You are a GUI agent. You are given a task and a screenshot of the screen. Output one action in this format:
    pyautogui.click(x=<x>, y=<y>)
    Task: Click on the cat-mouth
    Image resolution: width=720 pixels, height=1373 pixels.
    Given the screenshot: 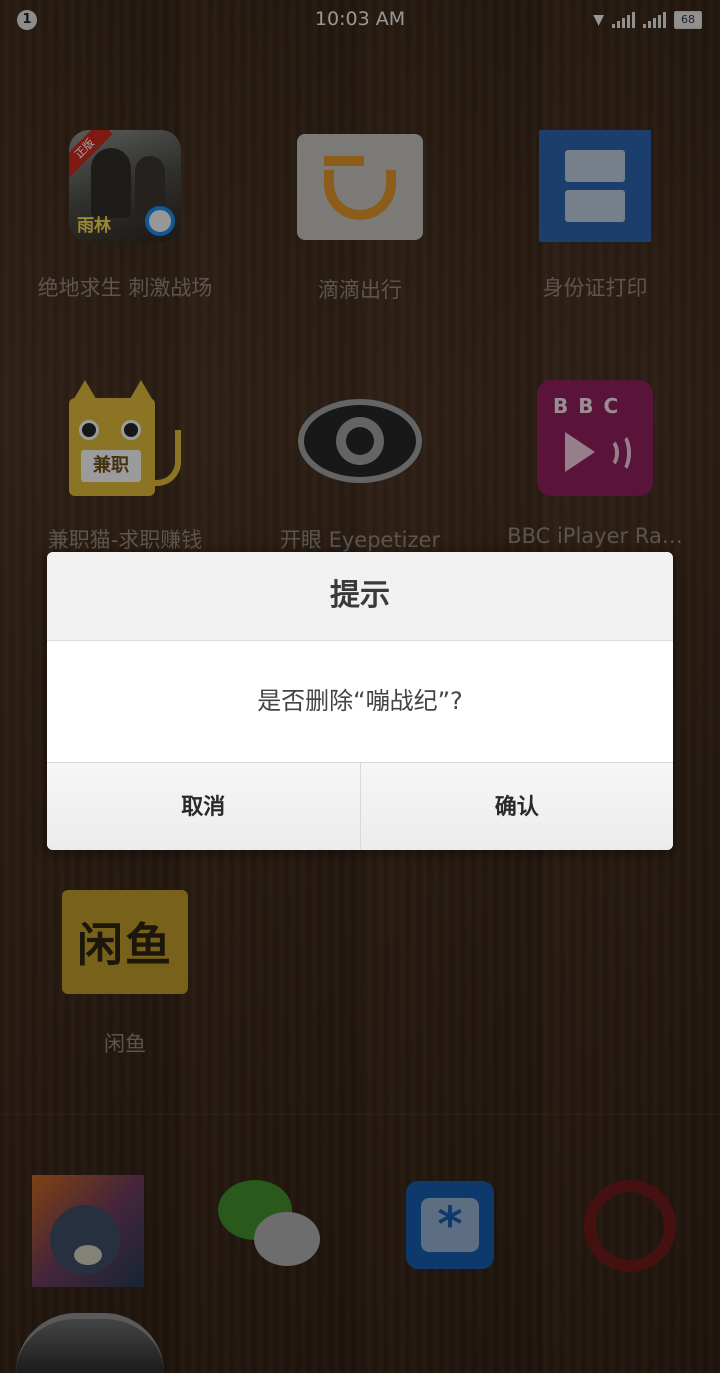 What is the action you would take?
    pyautogui.click(x=88, y=1255)
    